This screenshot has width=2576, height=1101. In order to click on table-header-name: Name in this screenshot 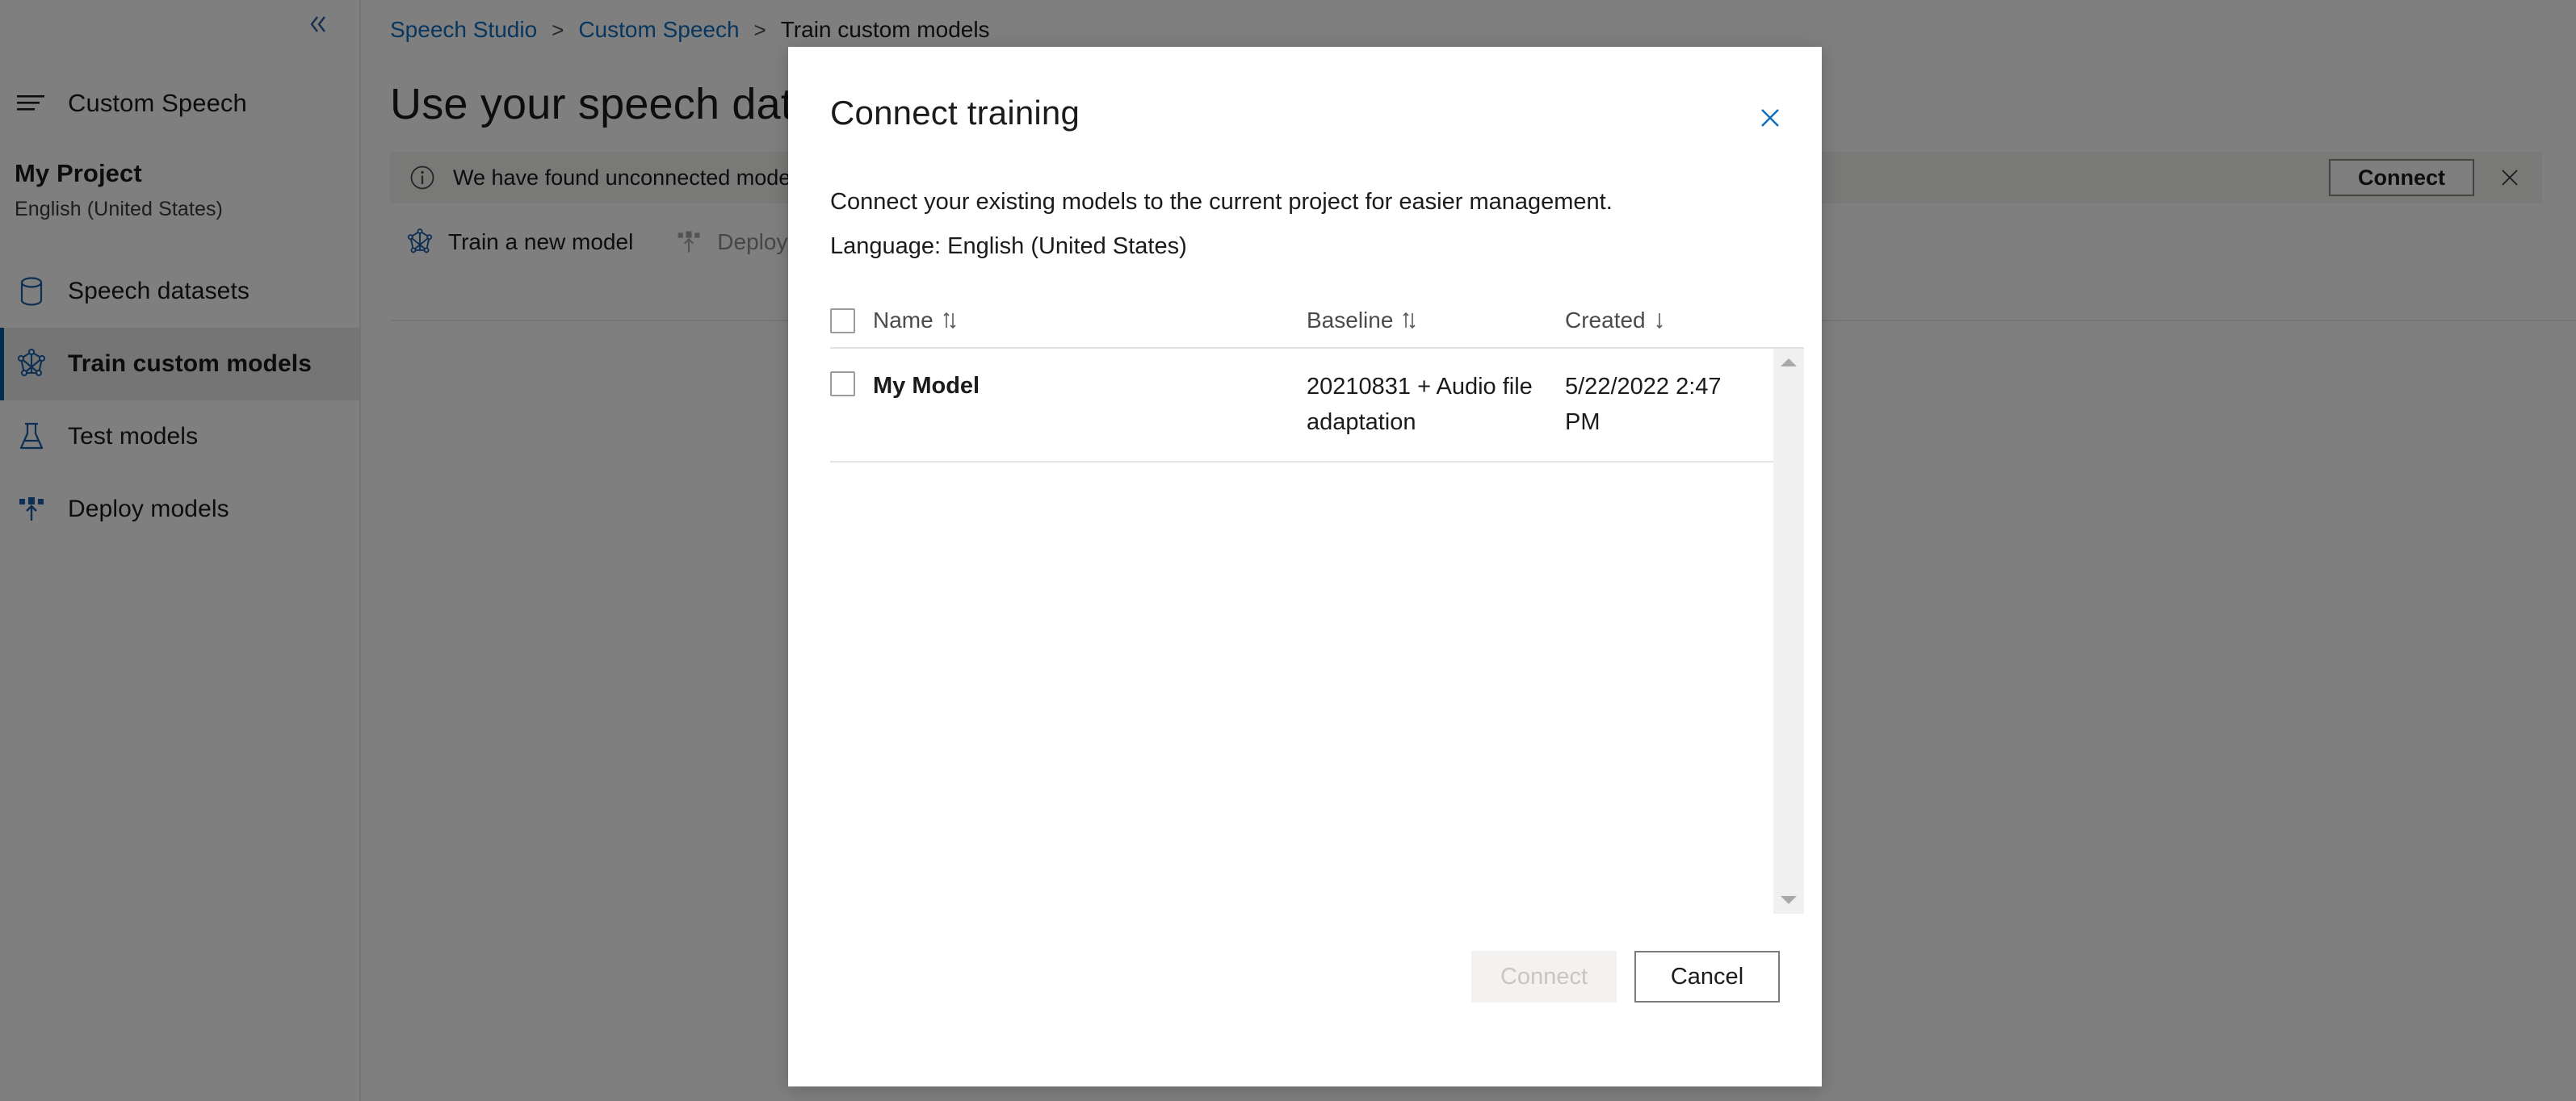, I will do `click(915, 320)`.